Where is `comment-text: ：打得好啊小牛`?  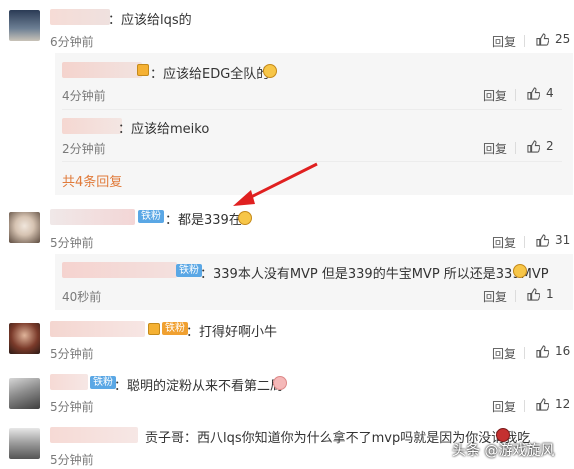
comment-text: ：打得好啊小牛 is located at coordinates (232, 332).